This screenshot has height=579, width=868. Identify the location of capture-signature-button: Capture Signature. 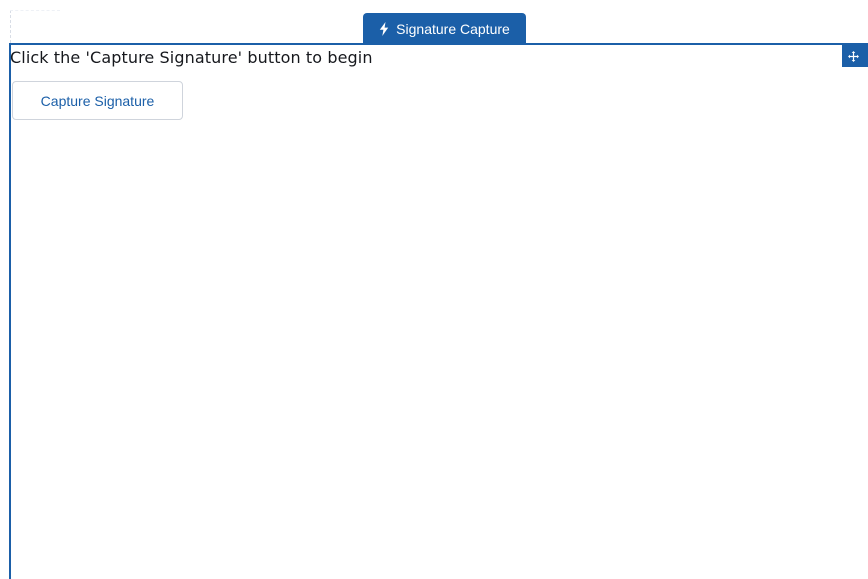
(97, 100).